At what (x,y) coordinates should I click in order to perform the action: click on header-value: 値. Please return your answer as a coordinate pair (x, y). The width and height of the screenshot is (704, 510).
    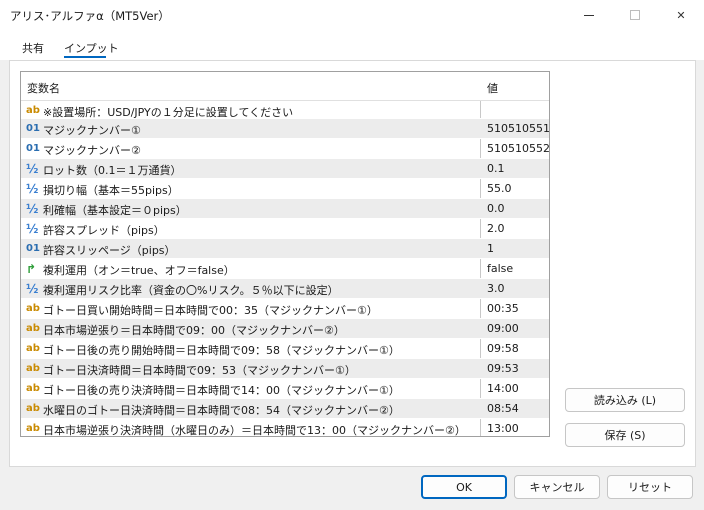
    Looking at the image, I should click on (492, 88).